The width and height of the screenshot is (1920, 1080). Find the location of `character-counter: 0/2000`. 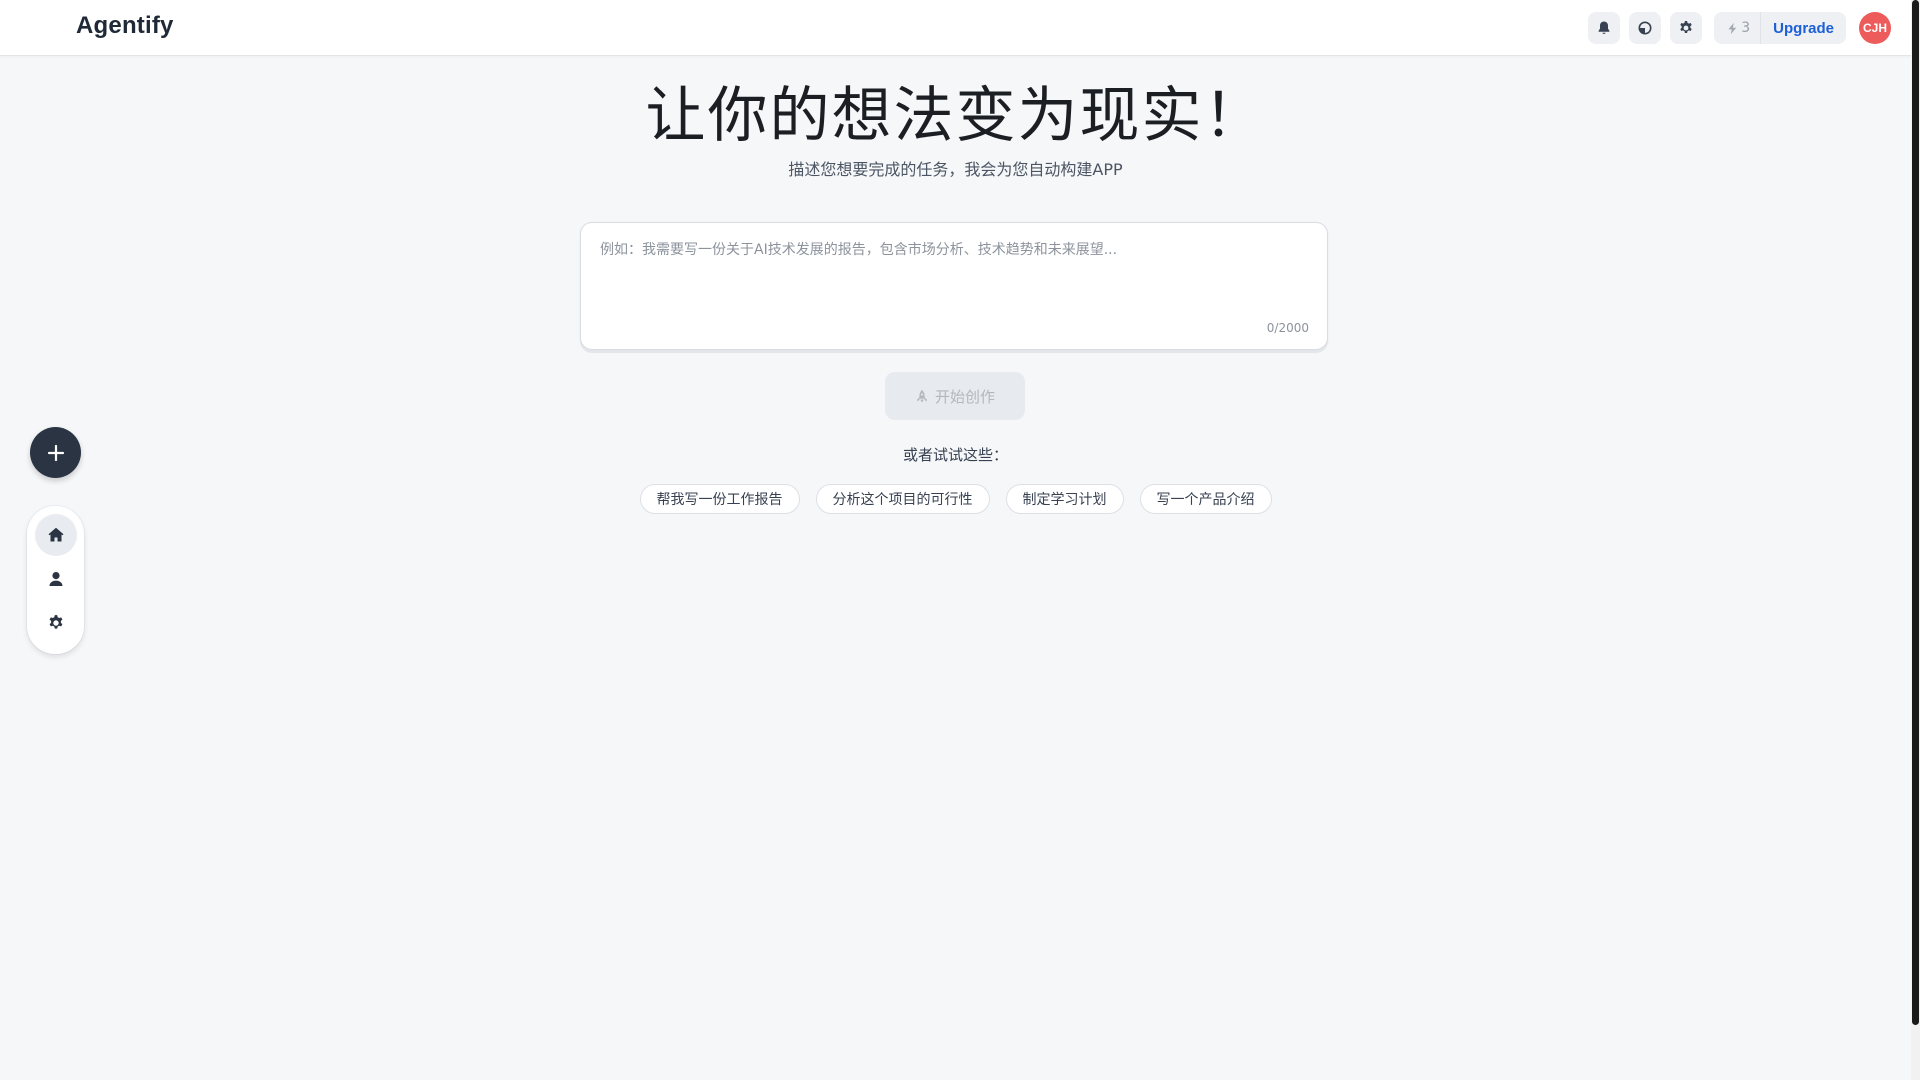

character-counter: 0/2000 is located at coordinates (1287, 328).